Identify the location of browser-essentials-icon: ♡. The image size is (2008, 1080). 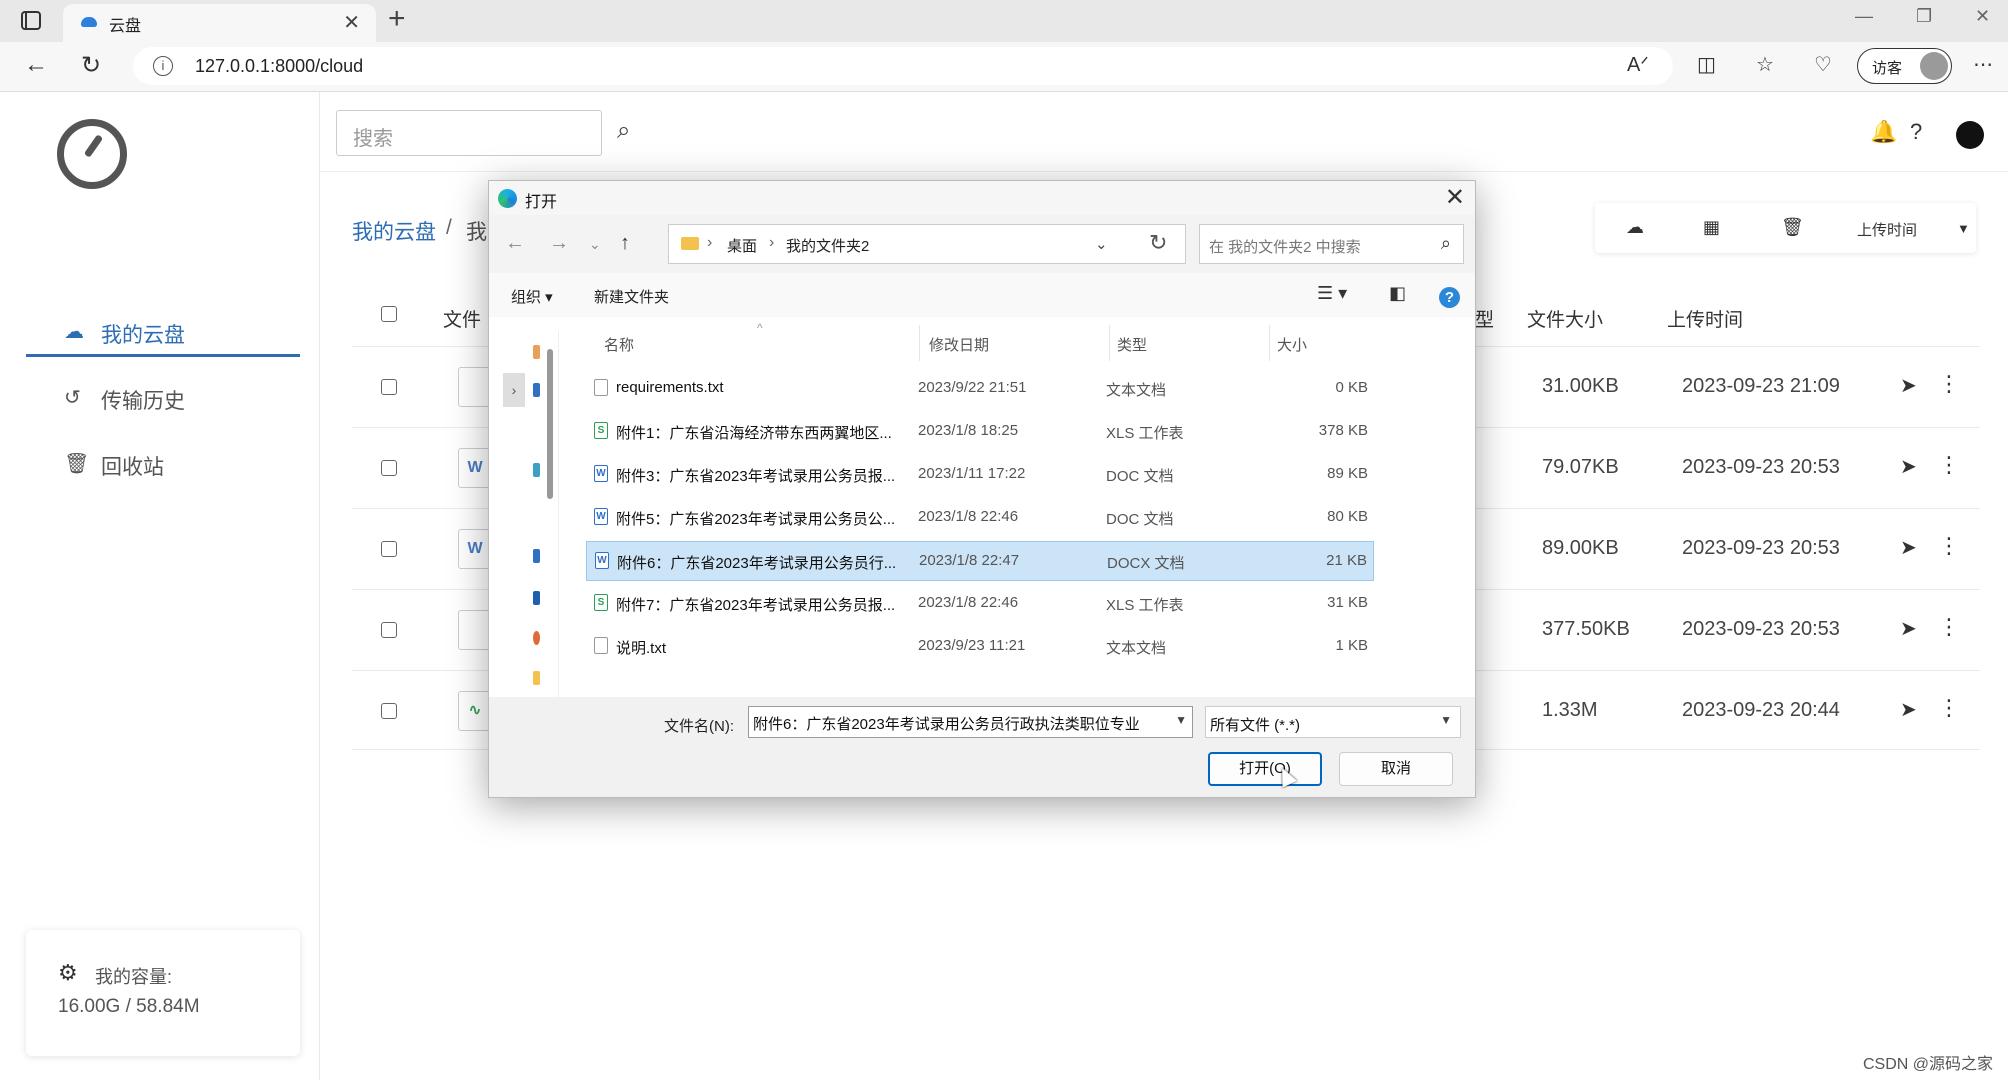
(1823, 64).